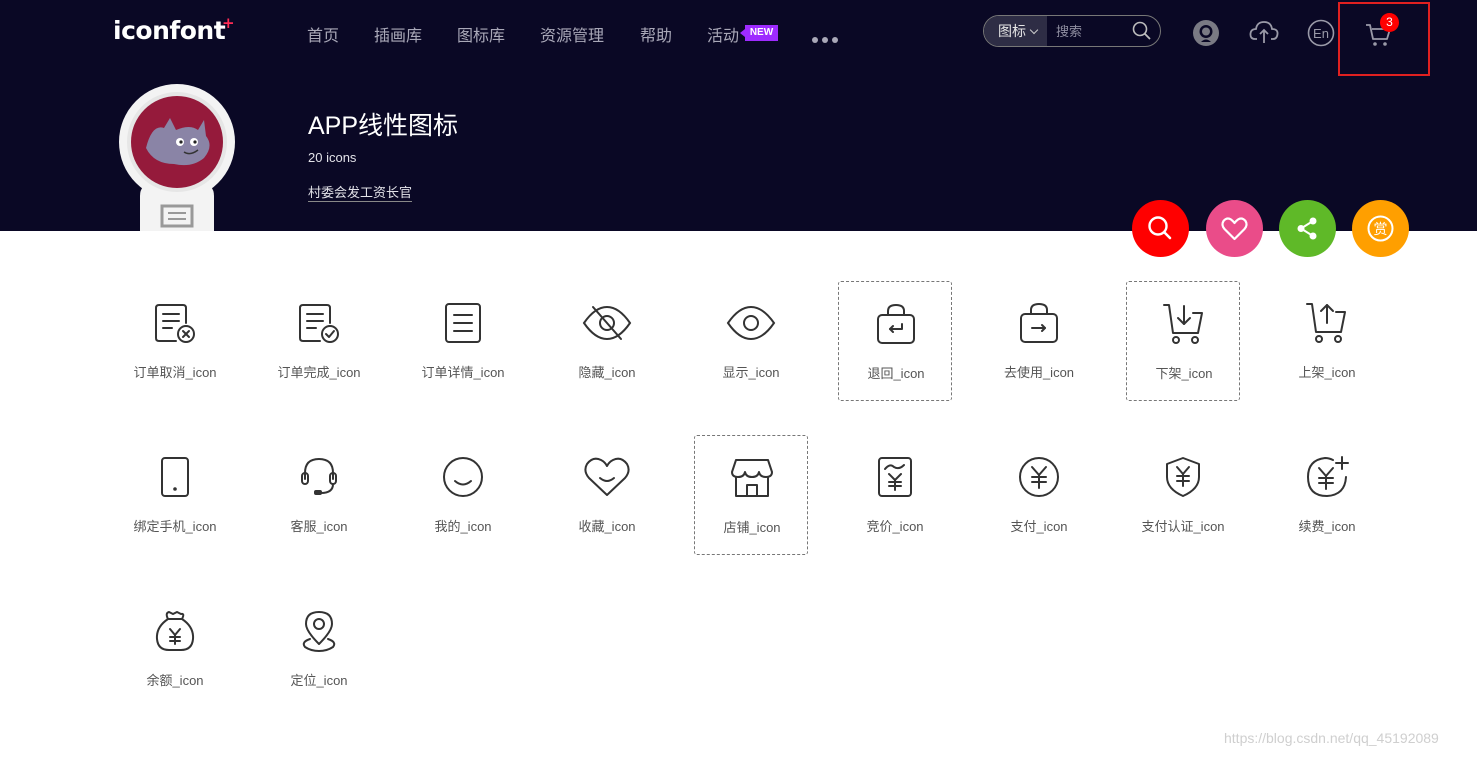 The width and height of the screenshot is (1477, 757). I want to click on upload-cloud-icon, so click(1264, 34).